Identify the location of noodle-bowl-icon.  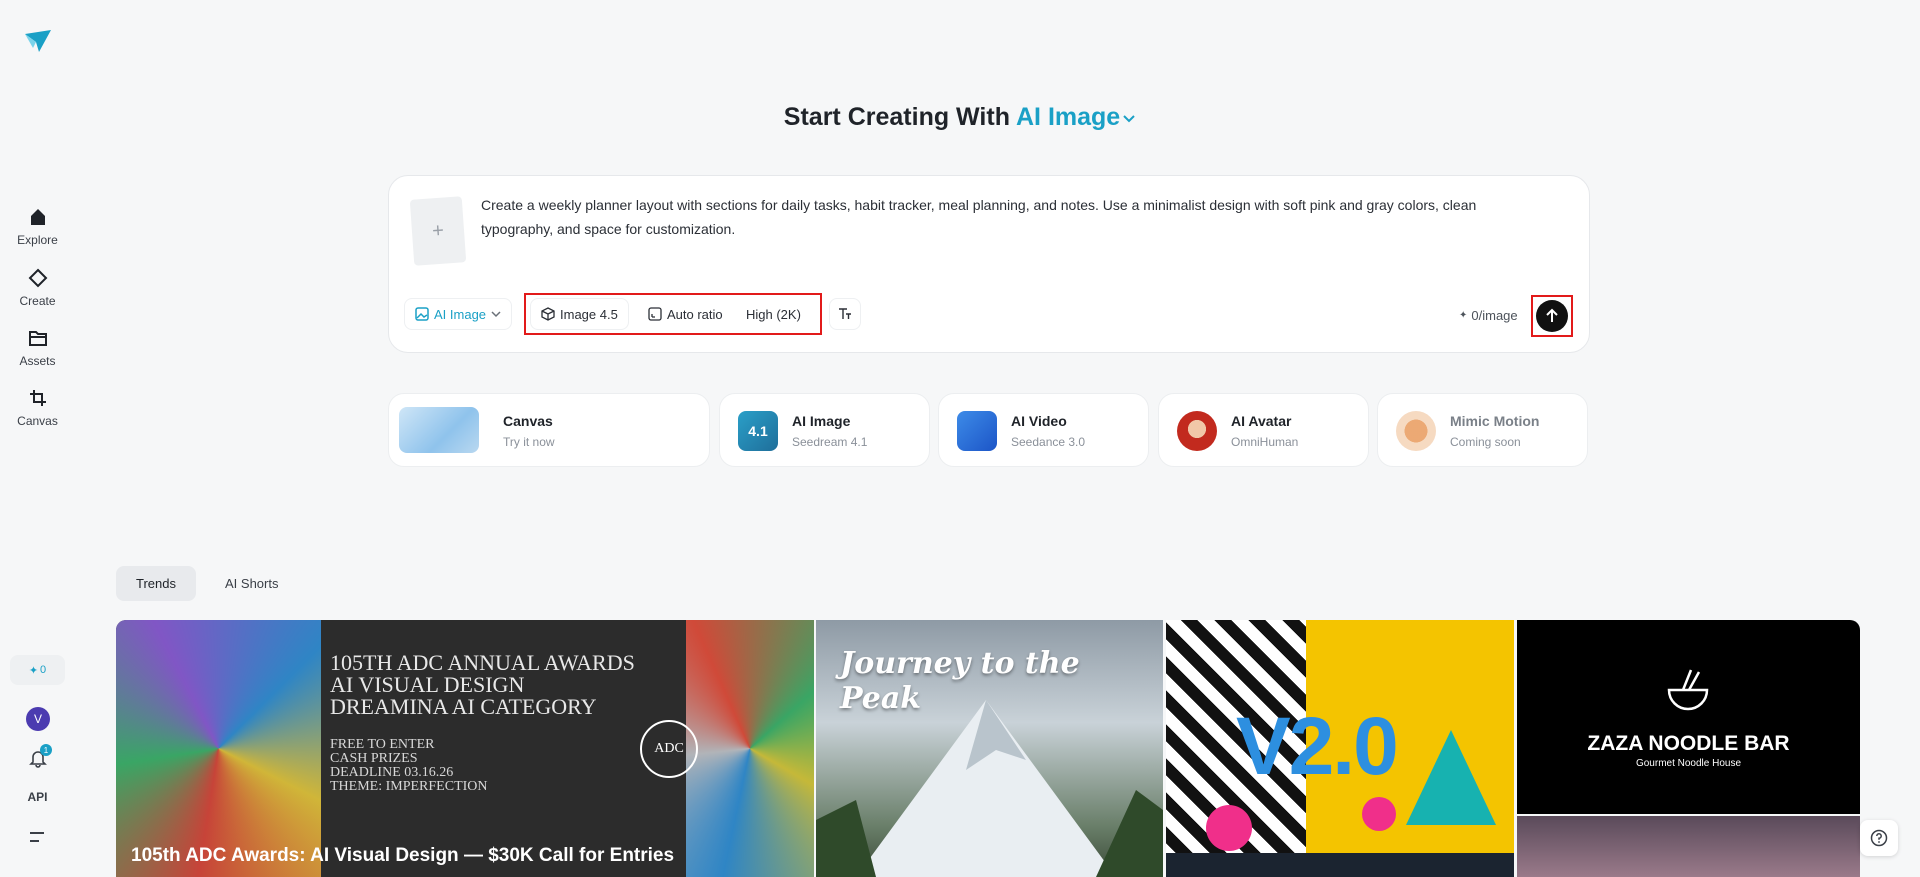
(1688, 690).